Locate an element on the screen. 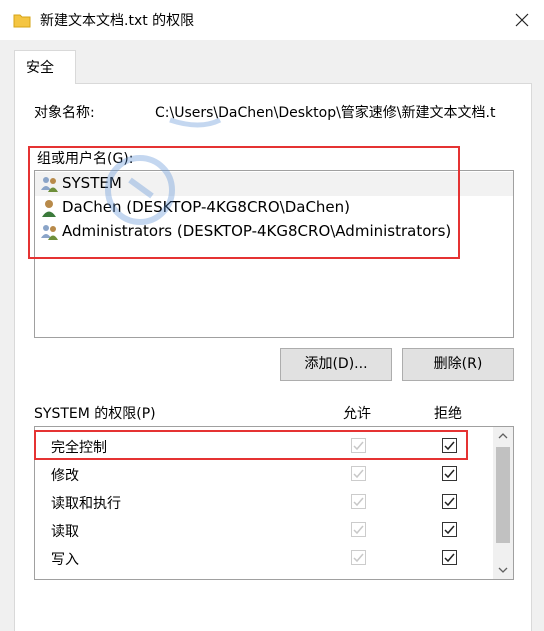 This screenshot has height=631, width=544. list-item-system: SYSTEM is located at coordinates (274, 184).